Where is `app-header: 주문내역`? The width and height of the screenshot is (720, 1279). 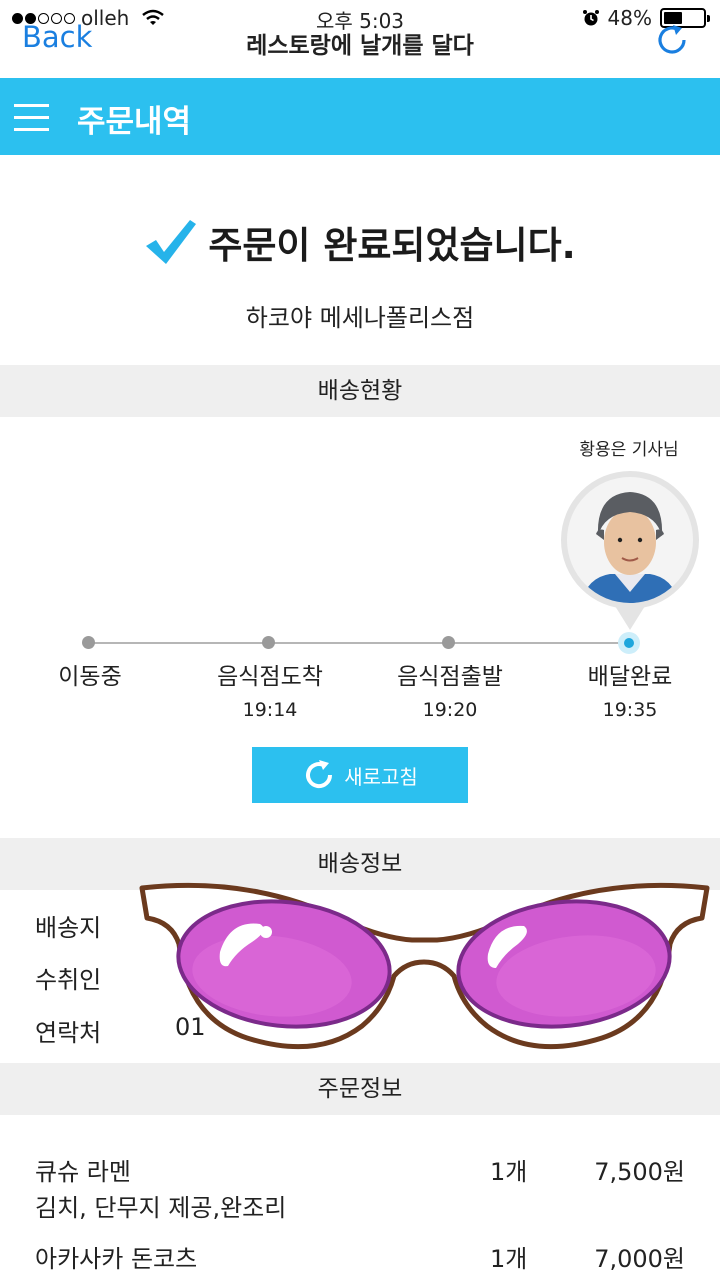 app-header: 주문내역 is located at coordinates (360, 116).